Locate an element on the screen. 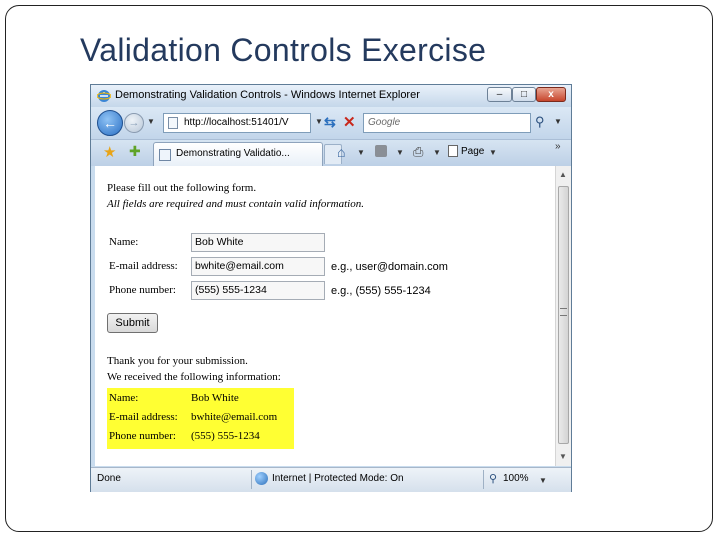  email-hint: e.g., user@domain.com is located at coordinates (389, 267).